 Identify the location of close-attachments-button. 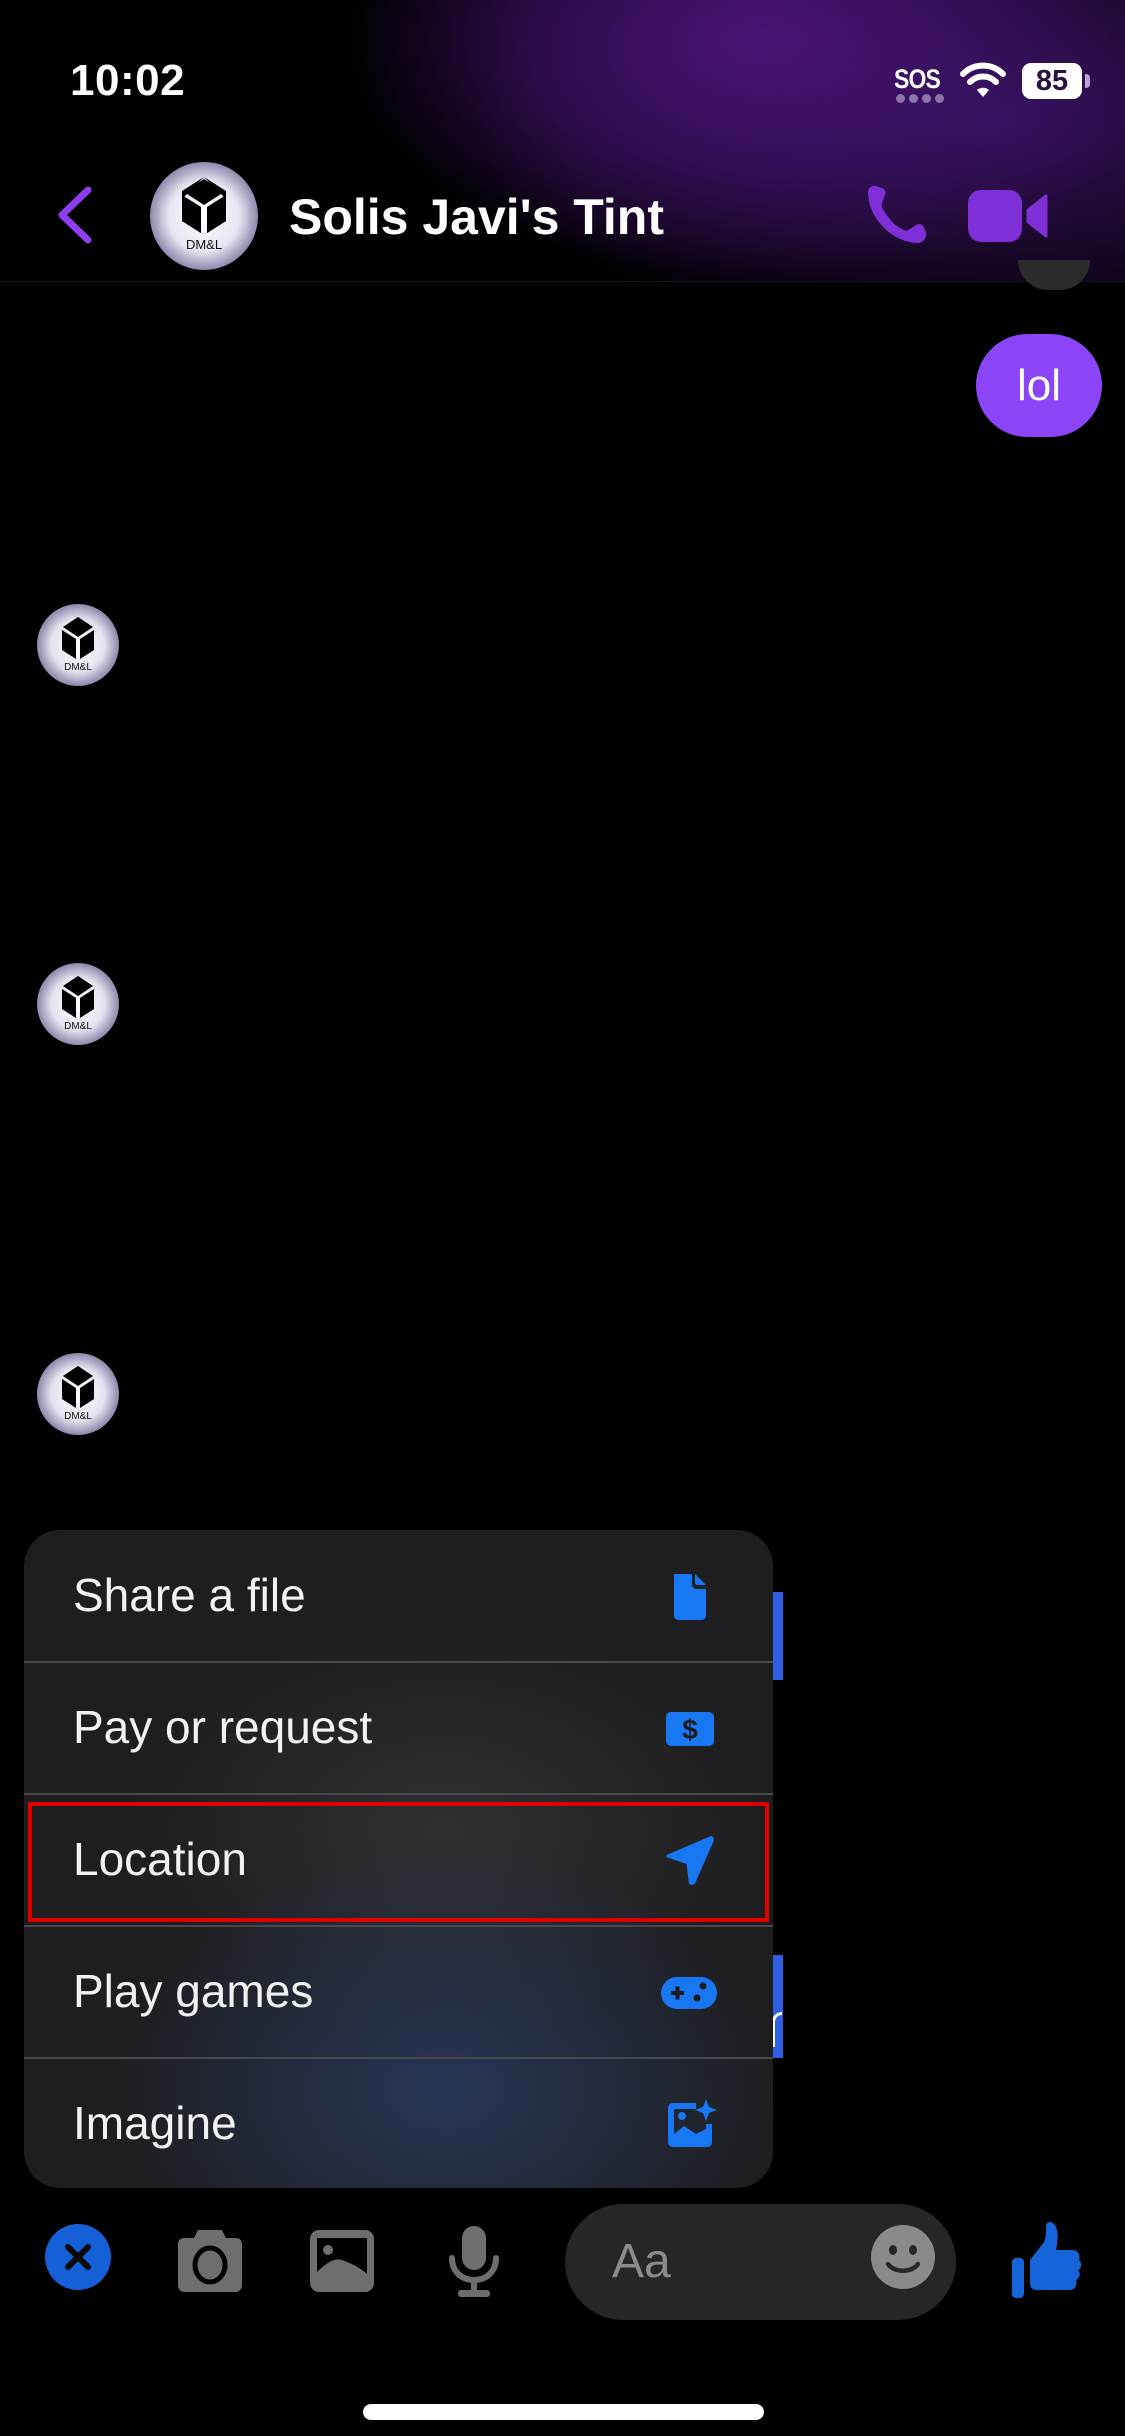
(78, 2257).